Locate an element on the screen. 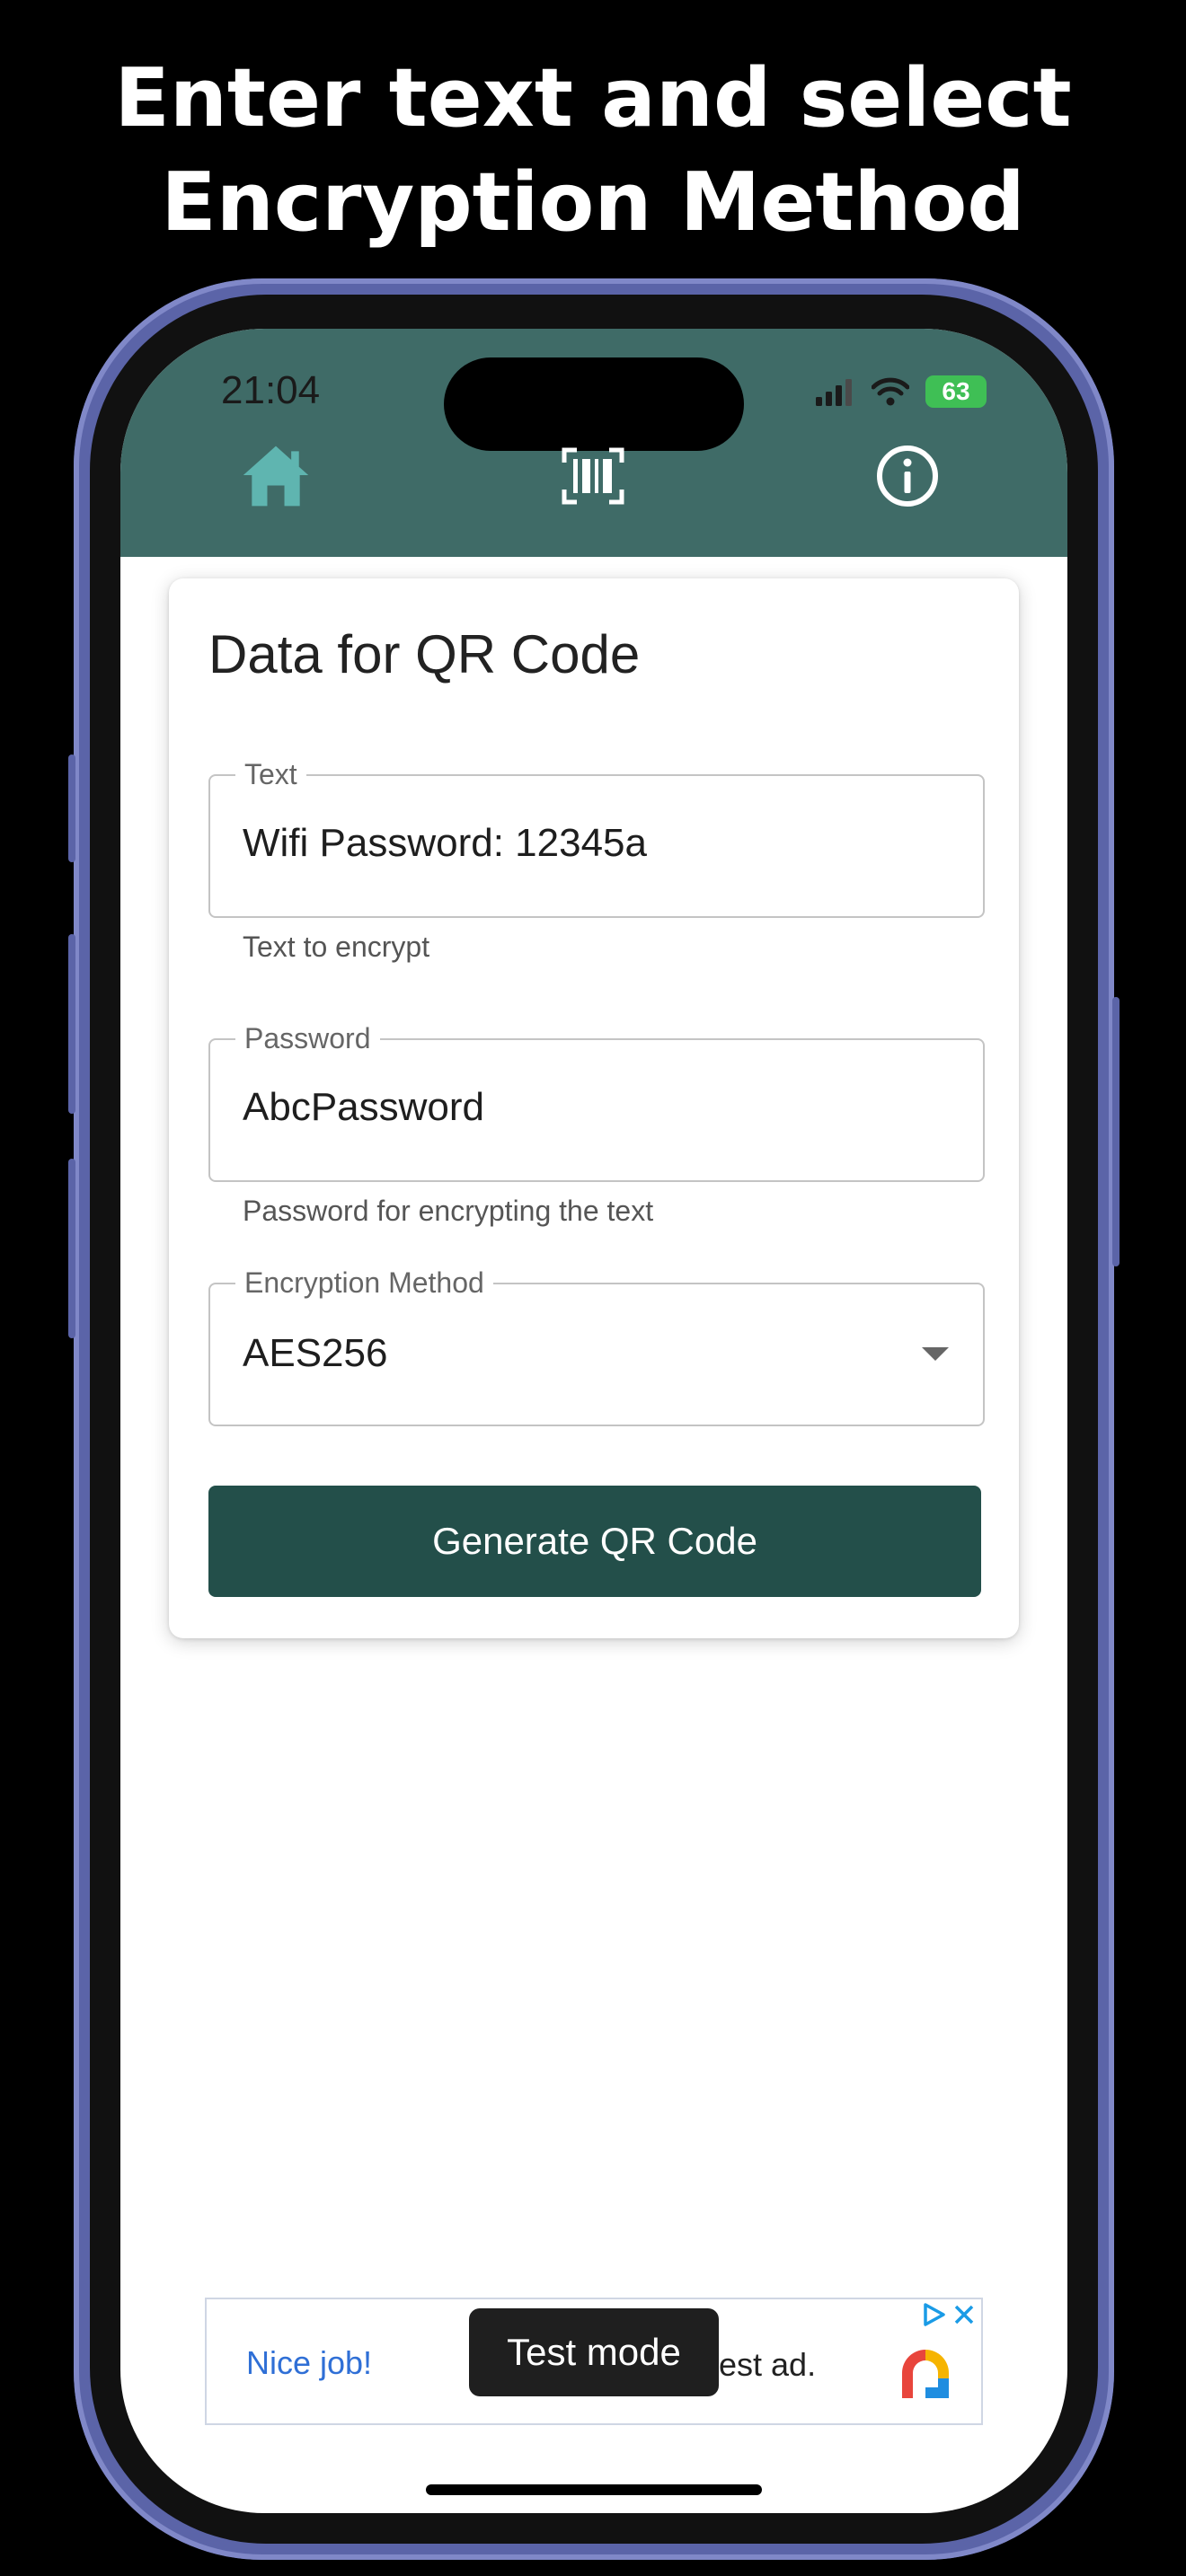 The image size is (1186, 2576). dynamic-island is located at coordinates (594, 404).